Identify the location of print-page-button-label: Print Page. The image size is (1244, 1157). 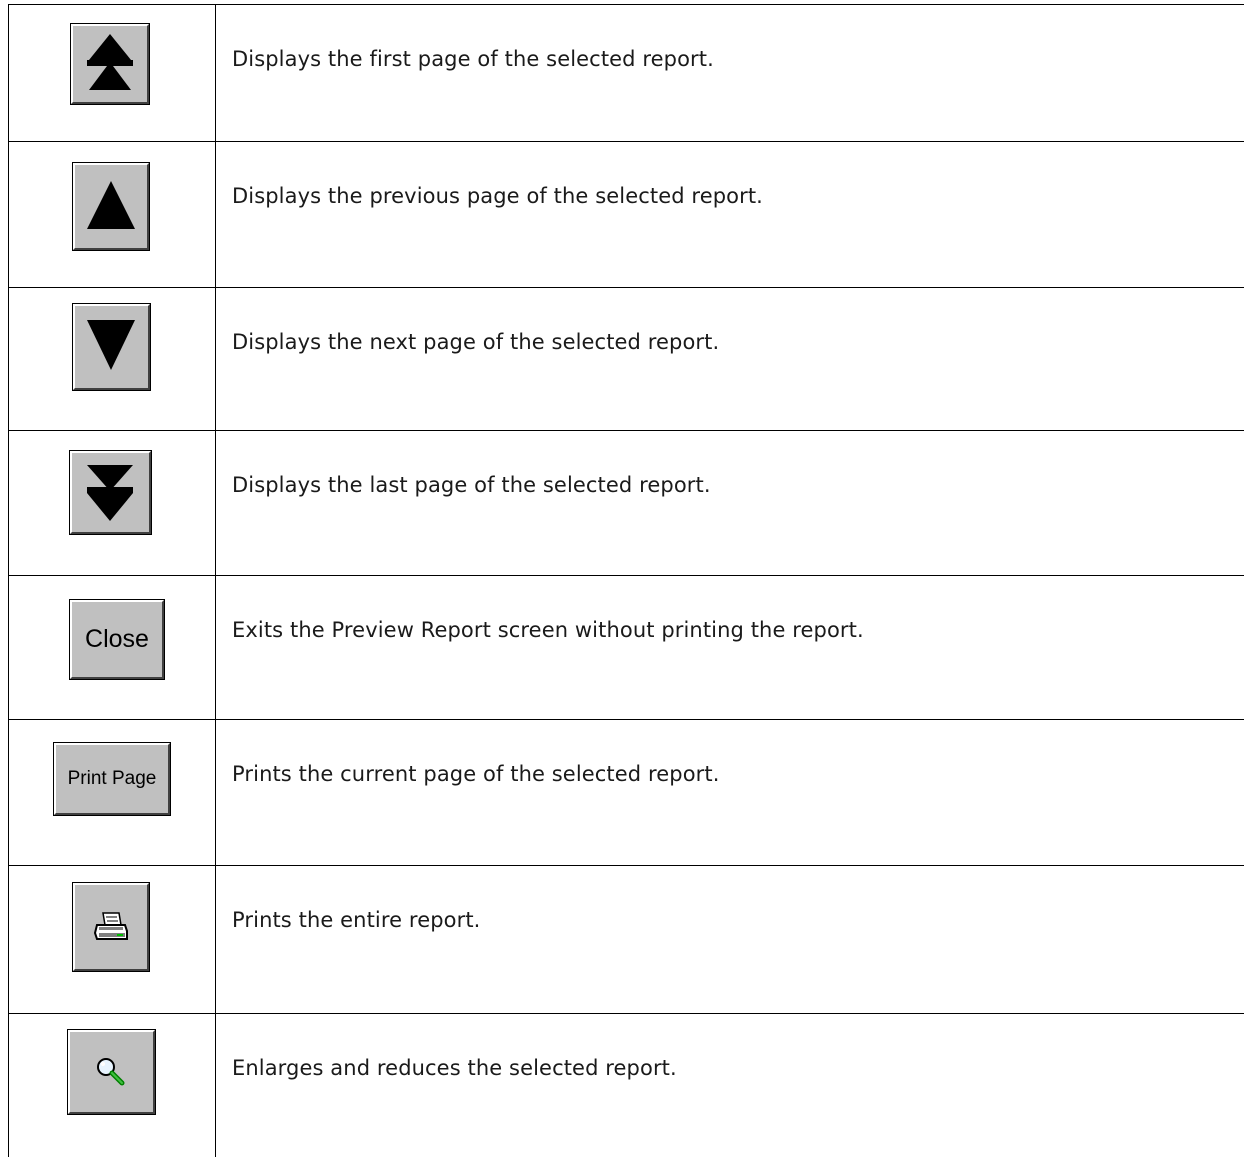
(112, 779).